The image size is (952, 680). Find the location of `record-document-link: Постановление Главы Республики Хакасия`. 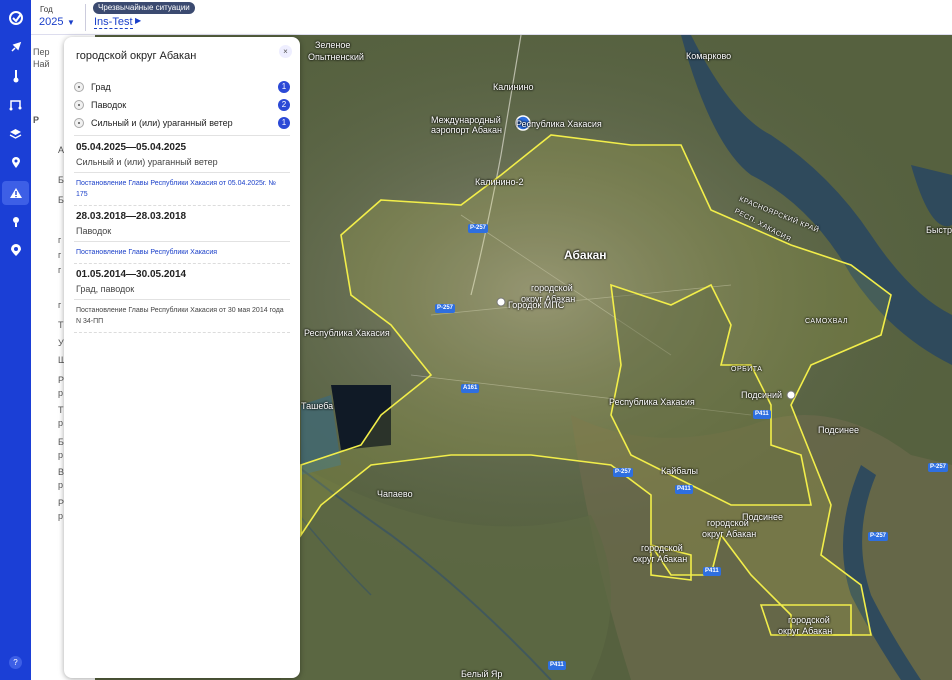

record-document-link: Постановление Главы Республики Хакасия is located at coordinates (181, 252).